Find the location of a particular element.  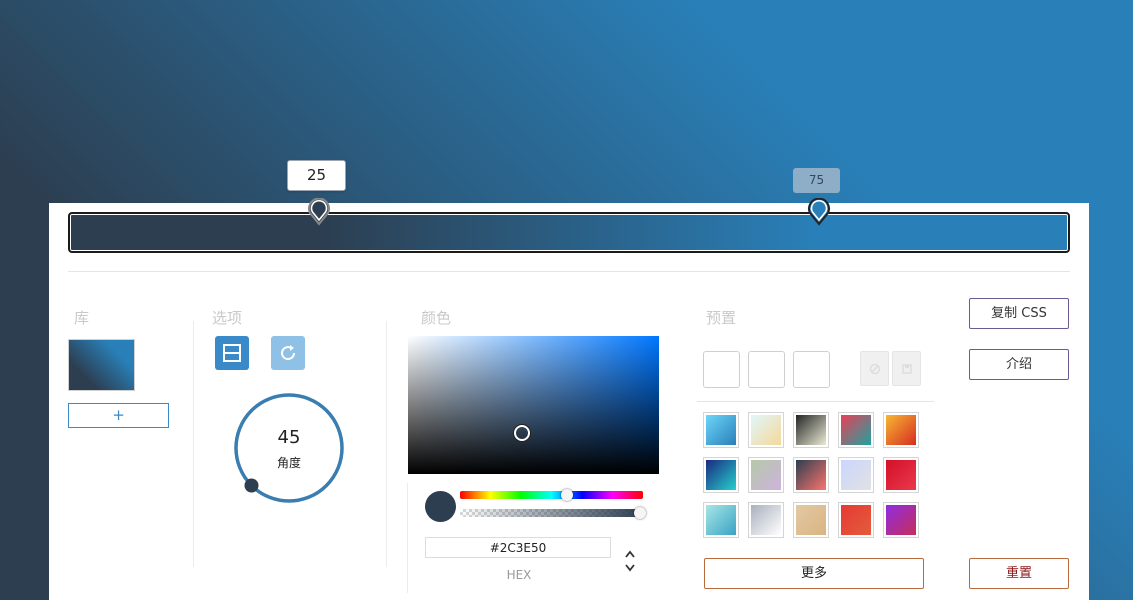

current-color-swatch is located at coordinates (440, 506).